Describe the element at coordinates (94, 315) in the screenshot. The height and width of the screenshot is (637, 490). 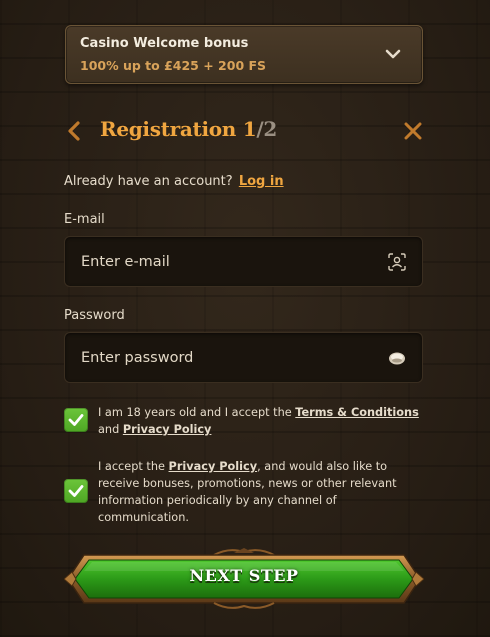
I see `password-label: Password` at that location.